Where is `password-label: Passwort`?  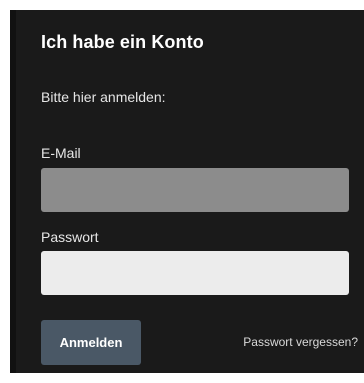
password-label: Passwort is located at coordinates (70, 237).